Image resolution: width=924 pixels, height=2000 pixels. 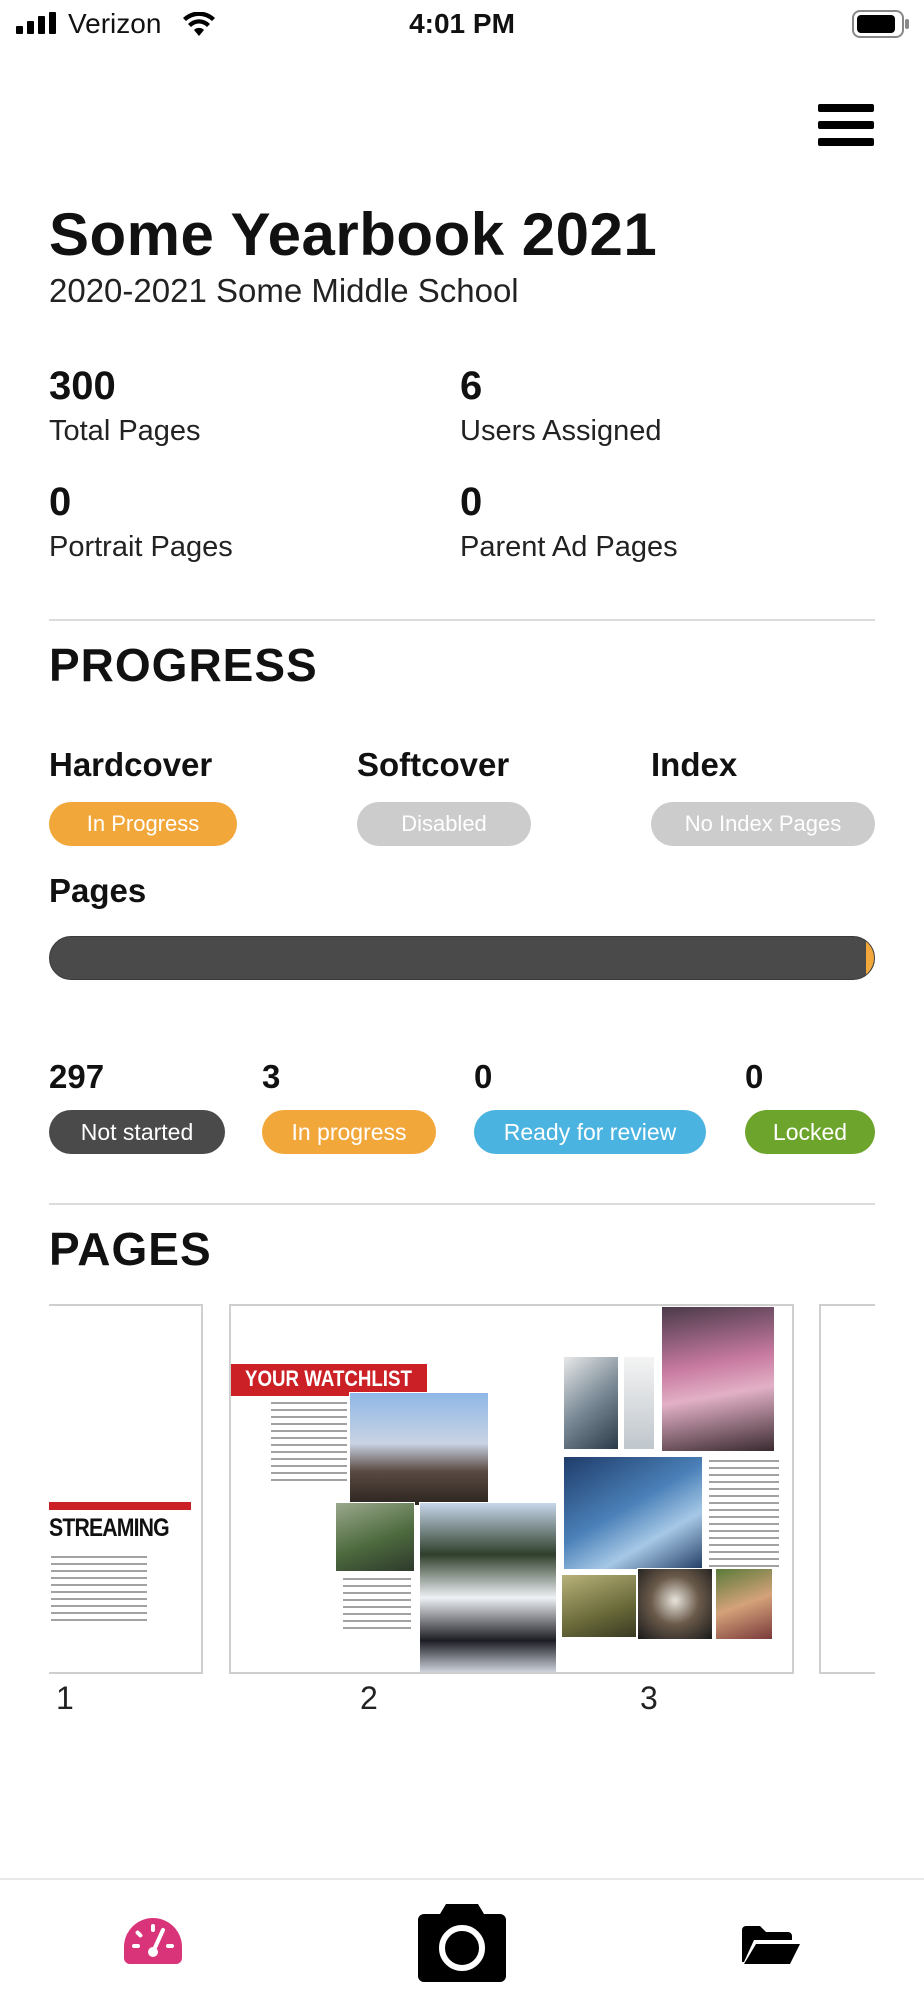 I want to click on ready-for-review-badge: Ready for review, so click(x=590, y=1132).